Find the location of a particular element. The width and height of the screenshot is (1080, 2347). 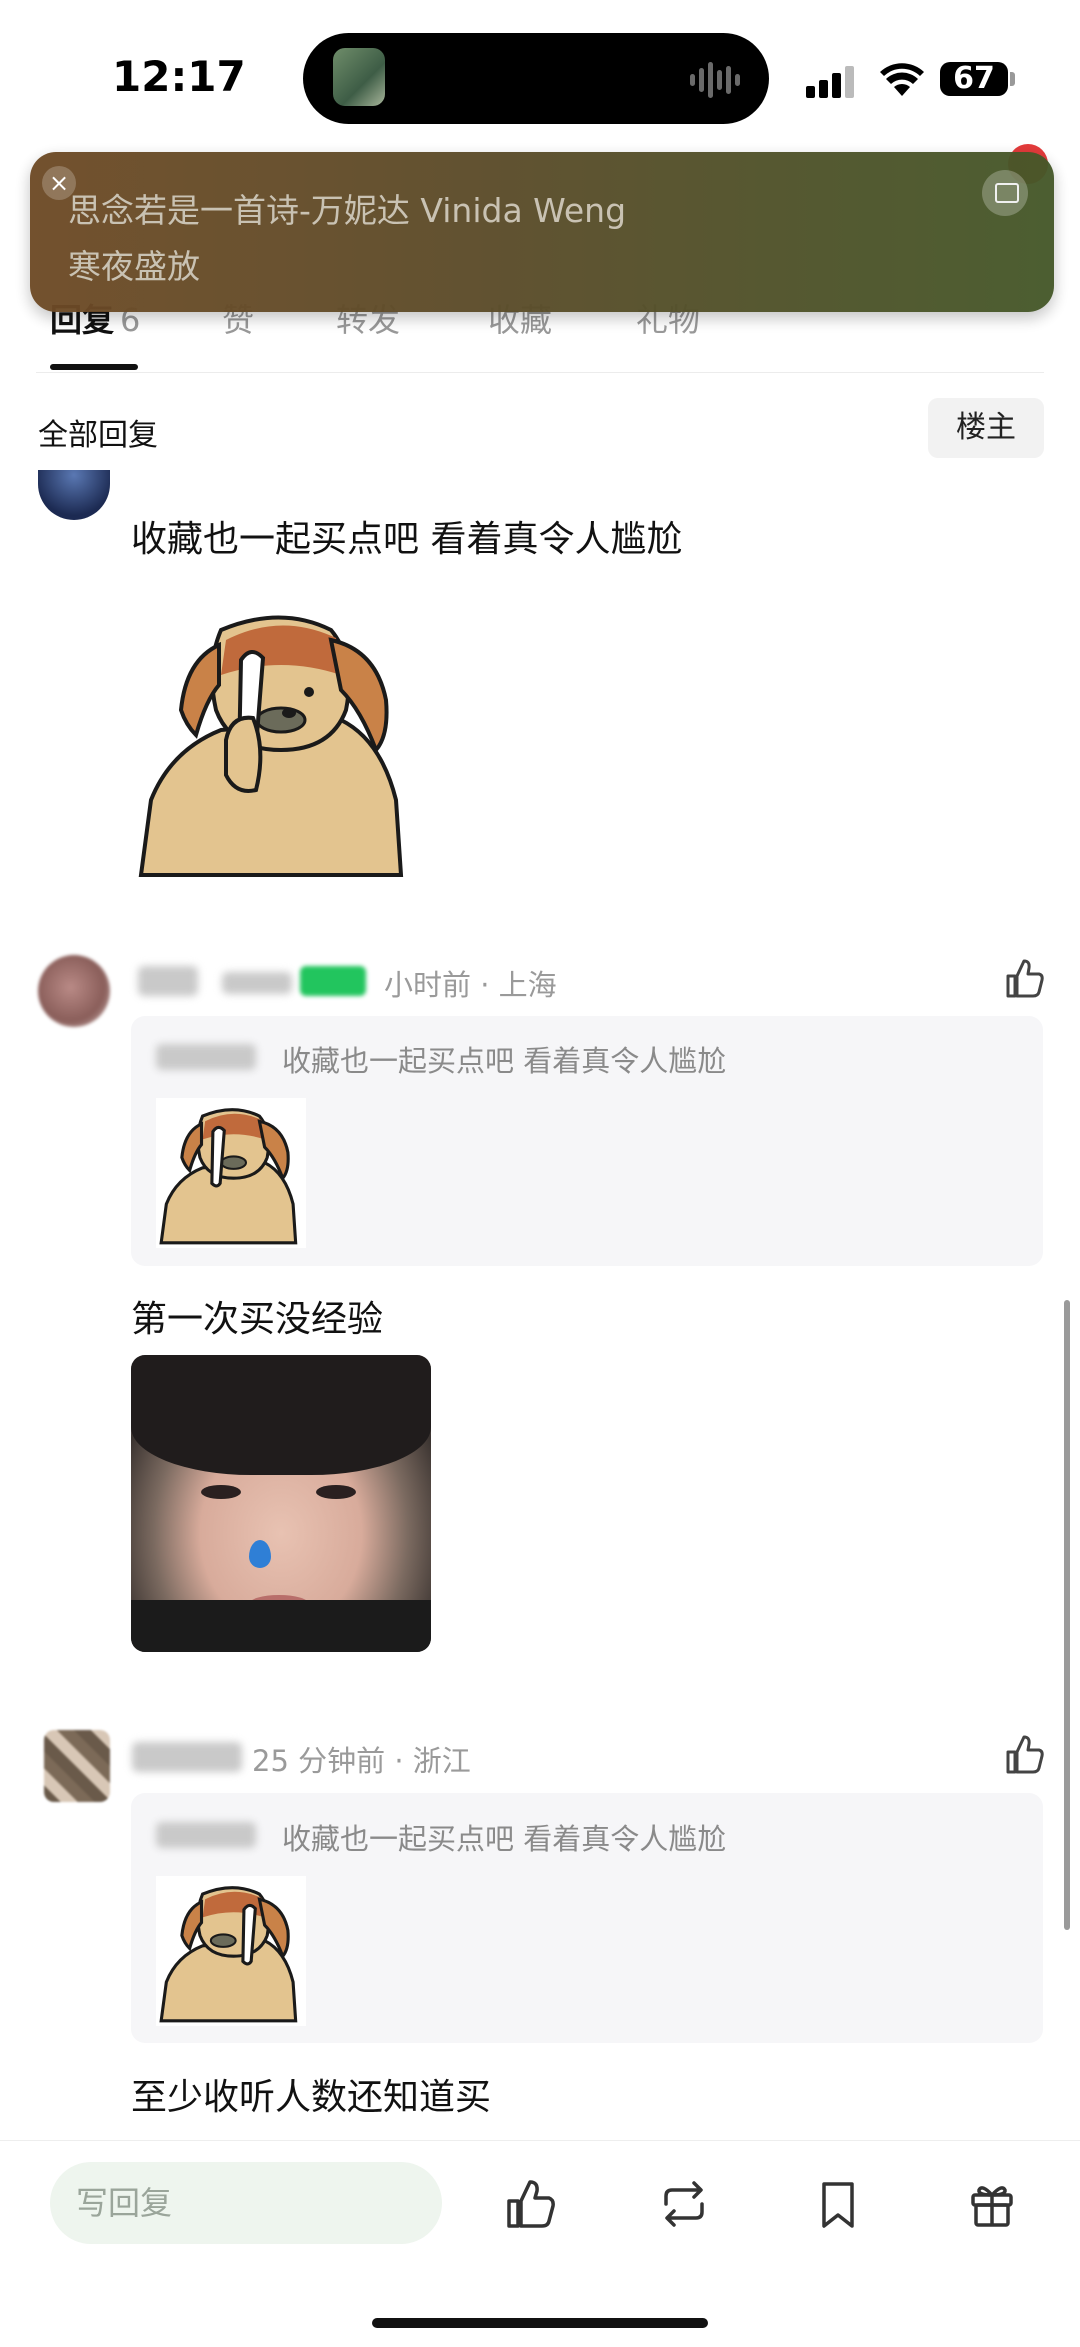

banner-subtitle: 寒夜盛放 is located at coordinates (134, 266).